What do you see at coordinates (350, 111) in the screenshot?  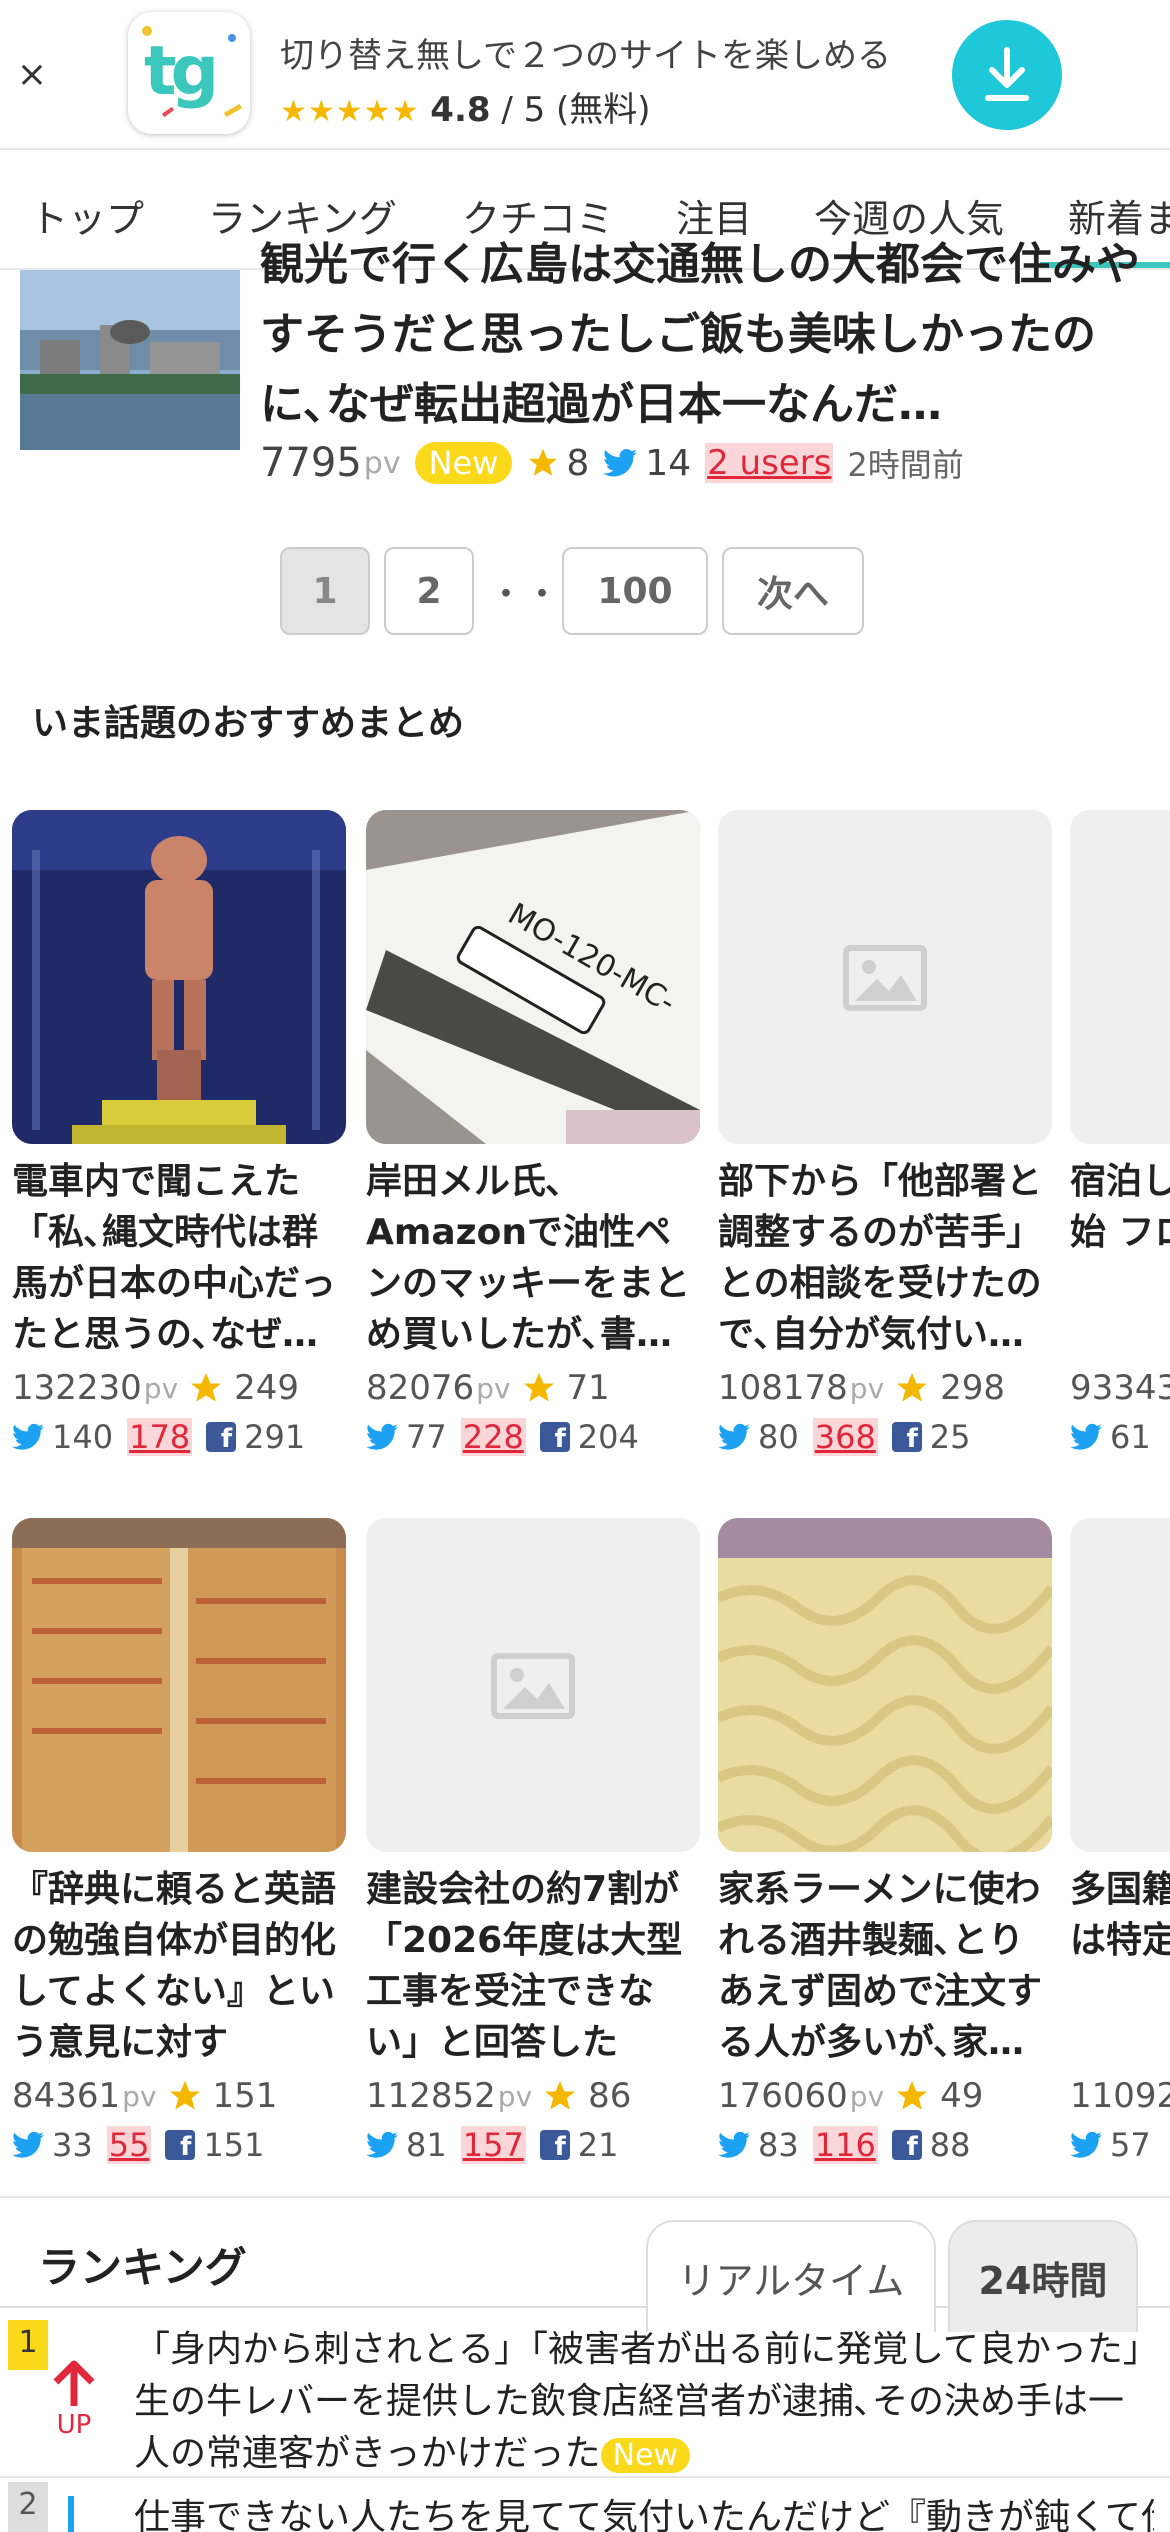 I see `rating-stars-icon: ★★★★★` at bounding box center [350, 111].